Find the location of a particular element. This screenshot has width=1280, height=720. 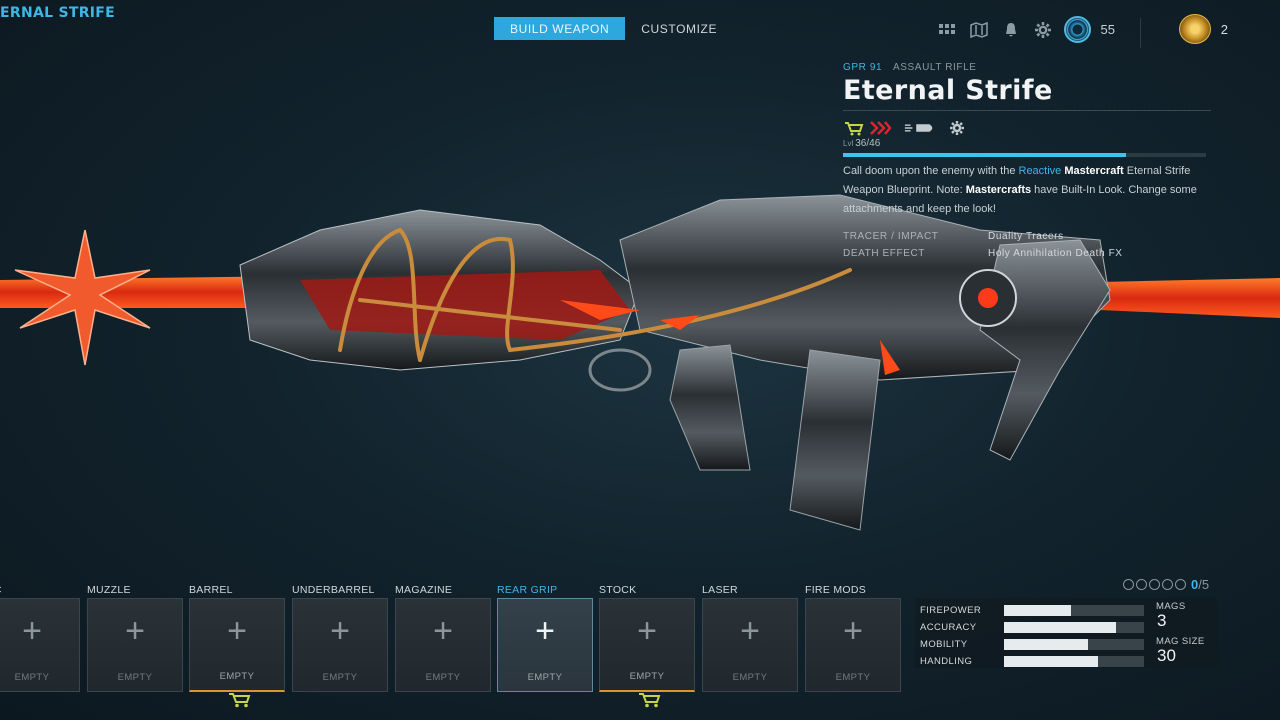

slot-stock: STOCK + EMPTY is located at coordinates (647, 638).